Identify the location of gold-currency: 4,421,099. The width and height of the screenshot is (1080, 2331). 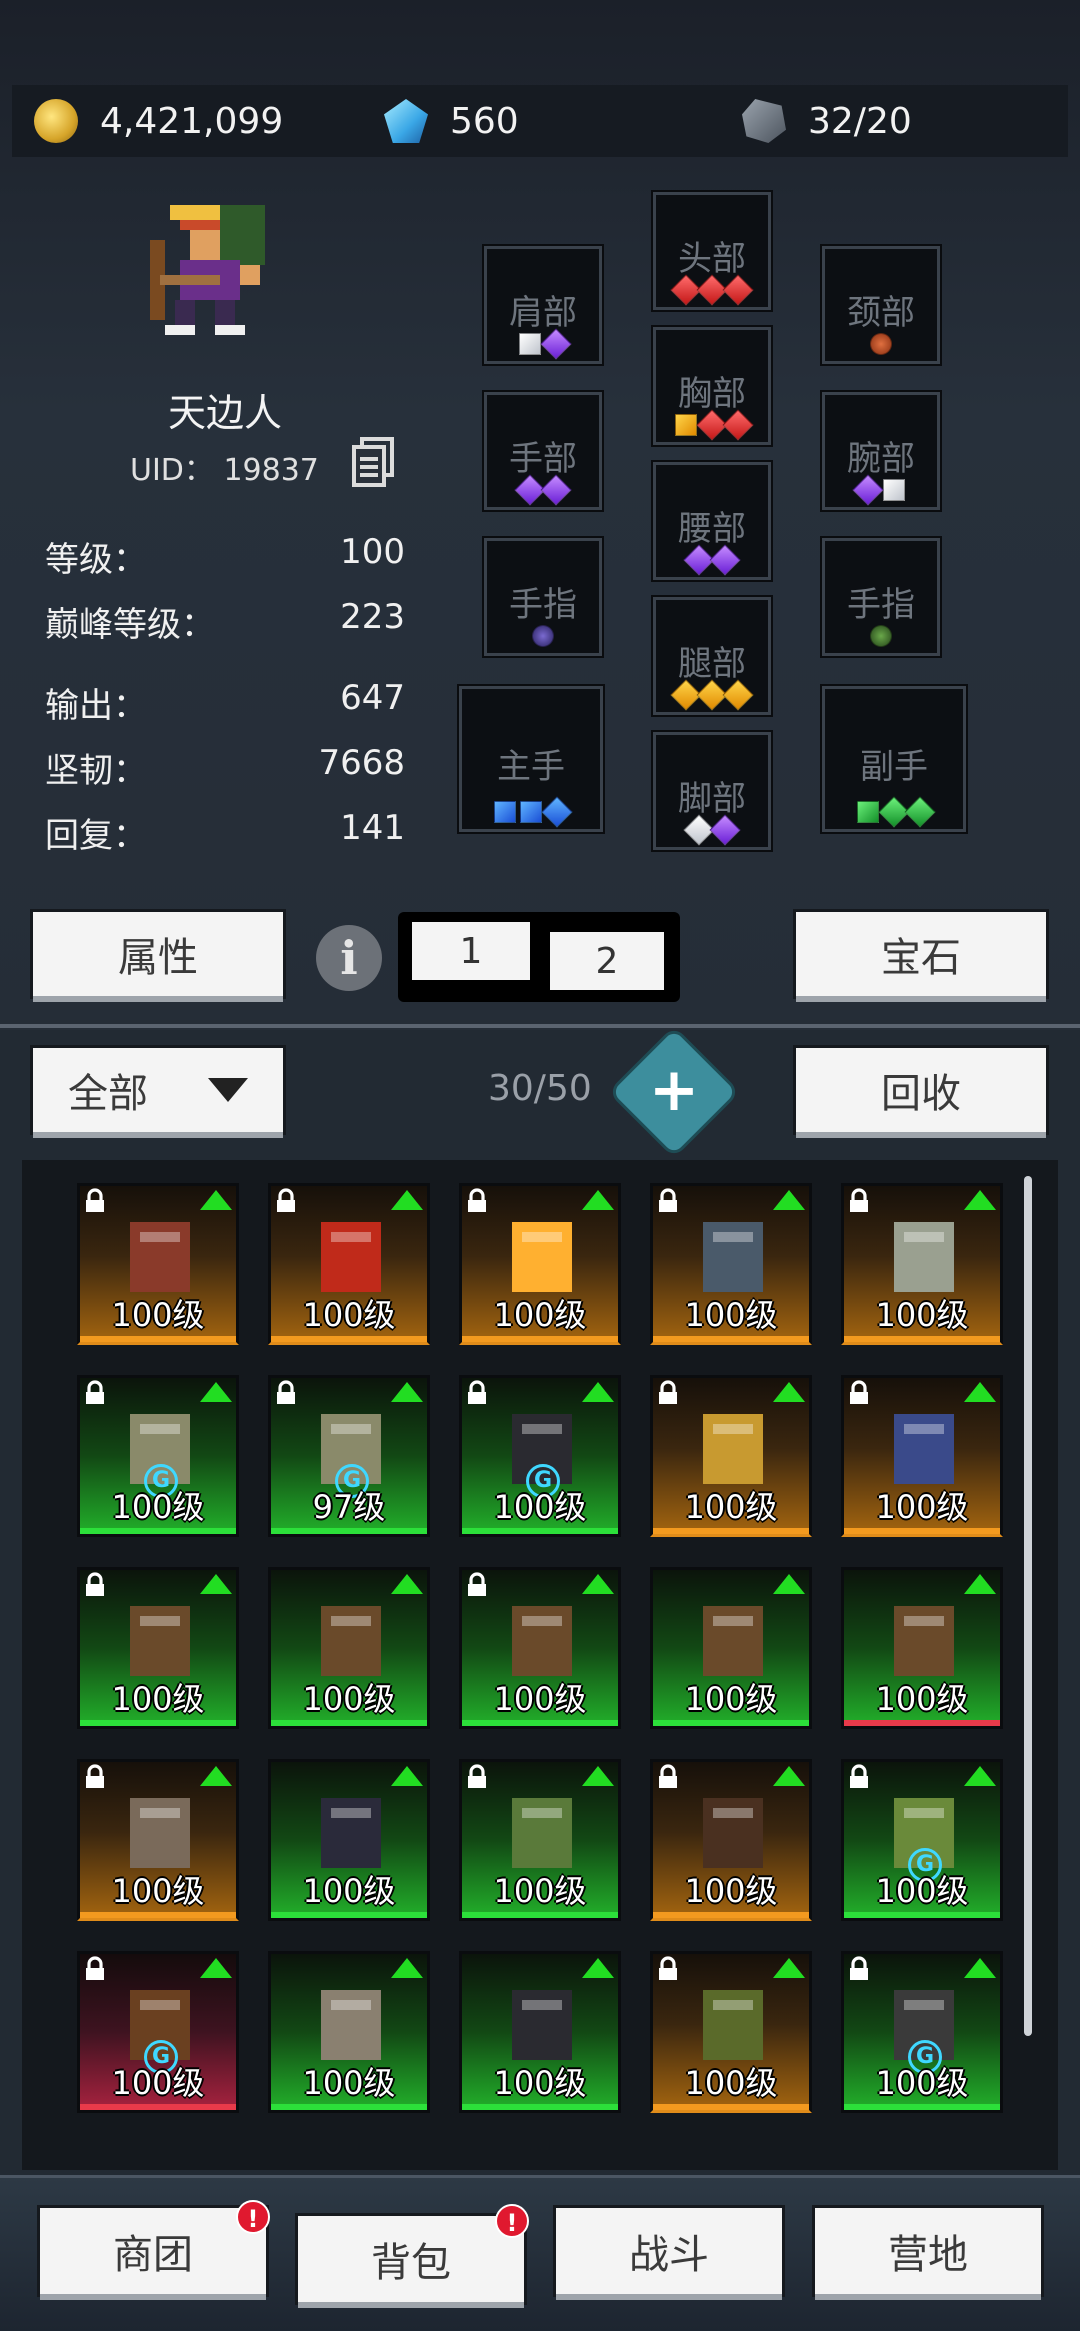
(158, 121).